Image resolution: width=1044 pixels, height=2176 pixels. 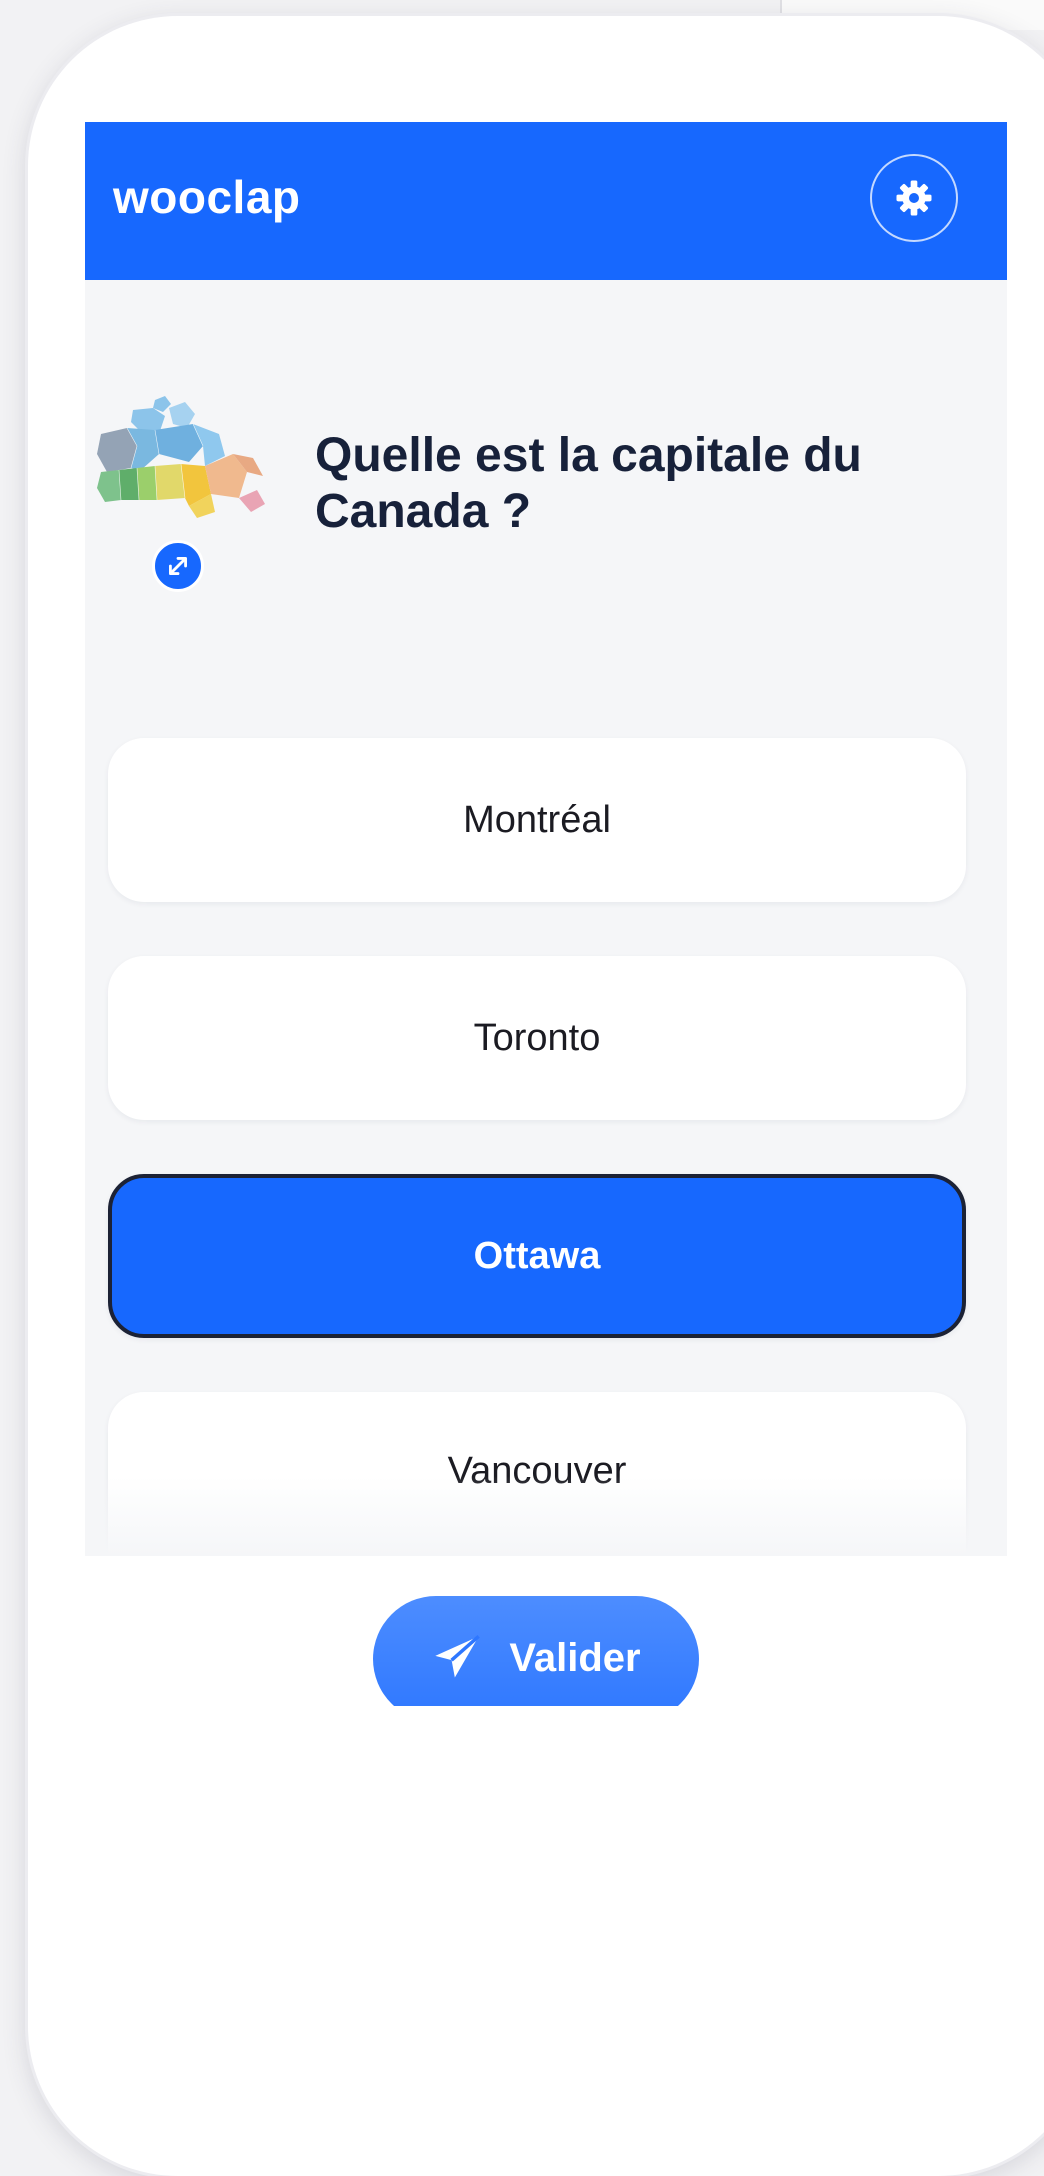 What do you see at coordinates (588, 483) in the screenshot?
I see `question-text: Quelle est la capitale du Canada ?` at bounding box center [588, 483].